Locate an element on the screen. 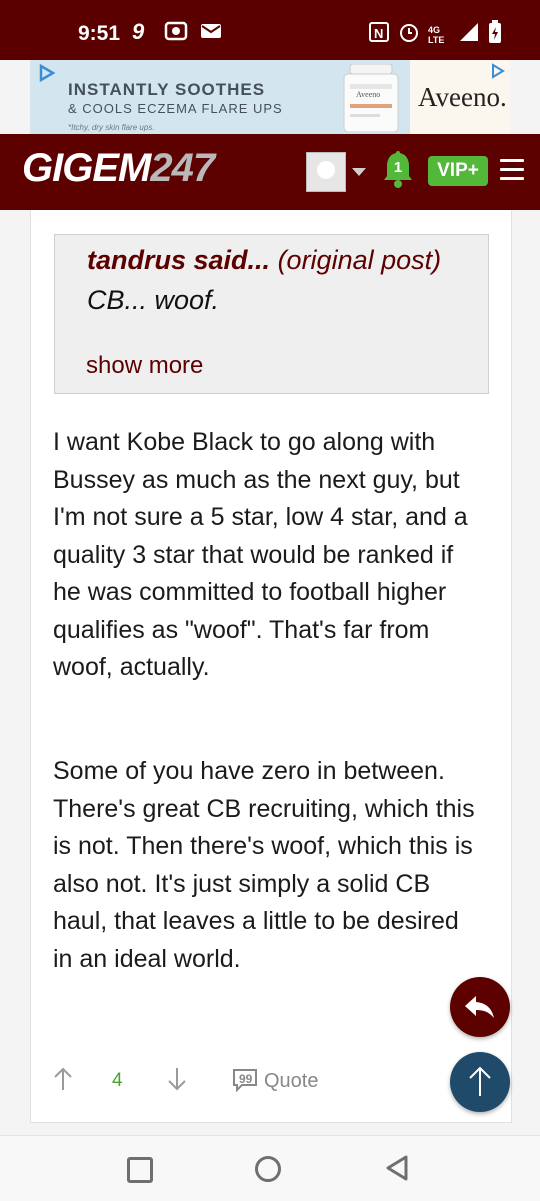  alarm-icon is located at coordinates (409, 34).